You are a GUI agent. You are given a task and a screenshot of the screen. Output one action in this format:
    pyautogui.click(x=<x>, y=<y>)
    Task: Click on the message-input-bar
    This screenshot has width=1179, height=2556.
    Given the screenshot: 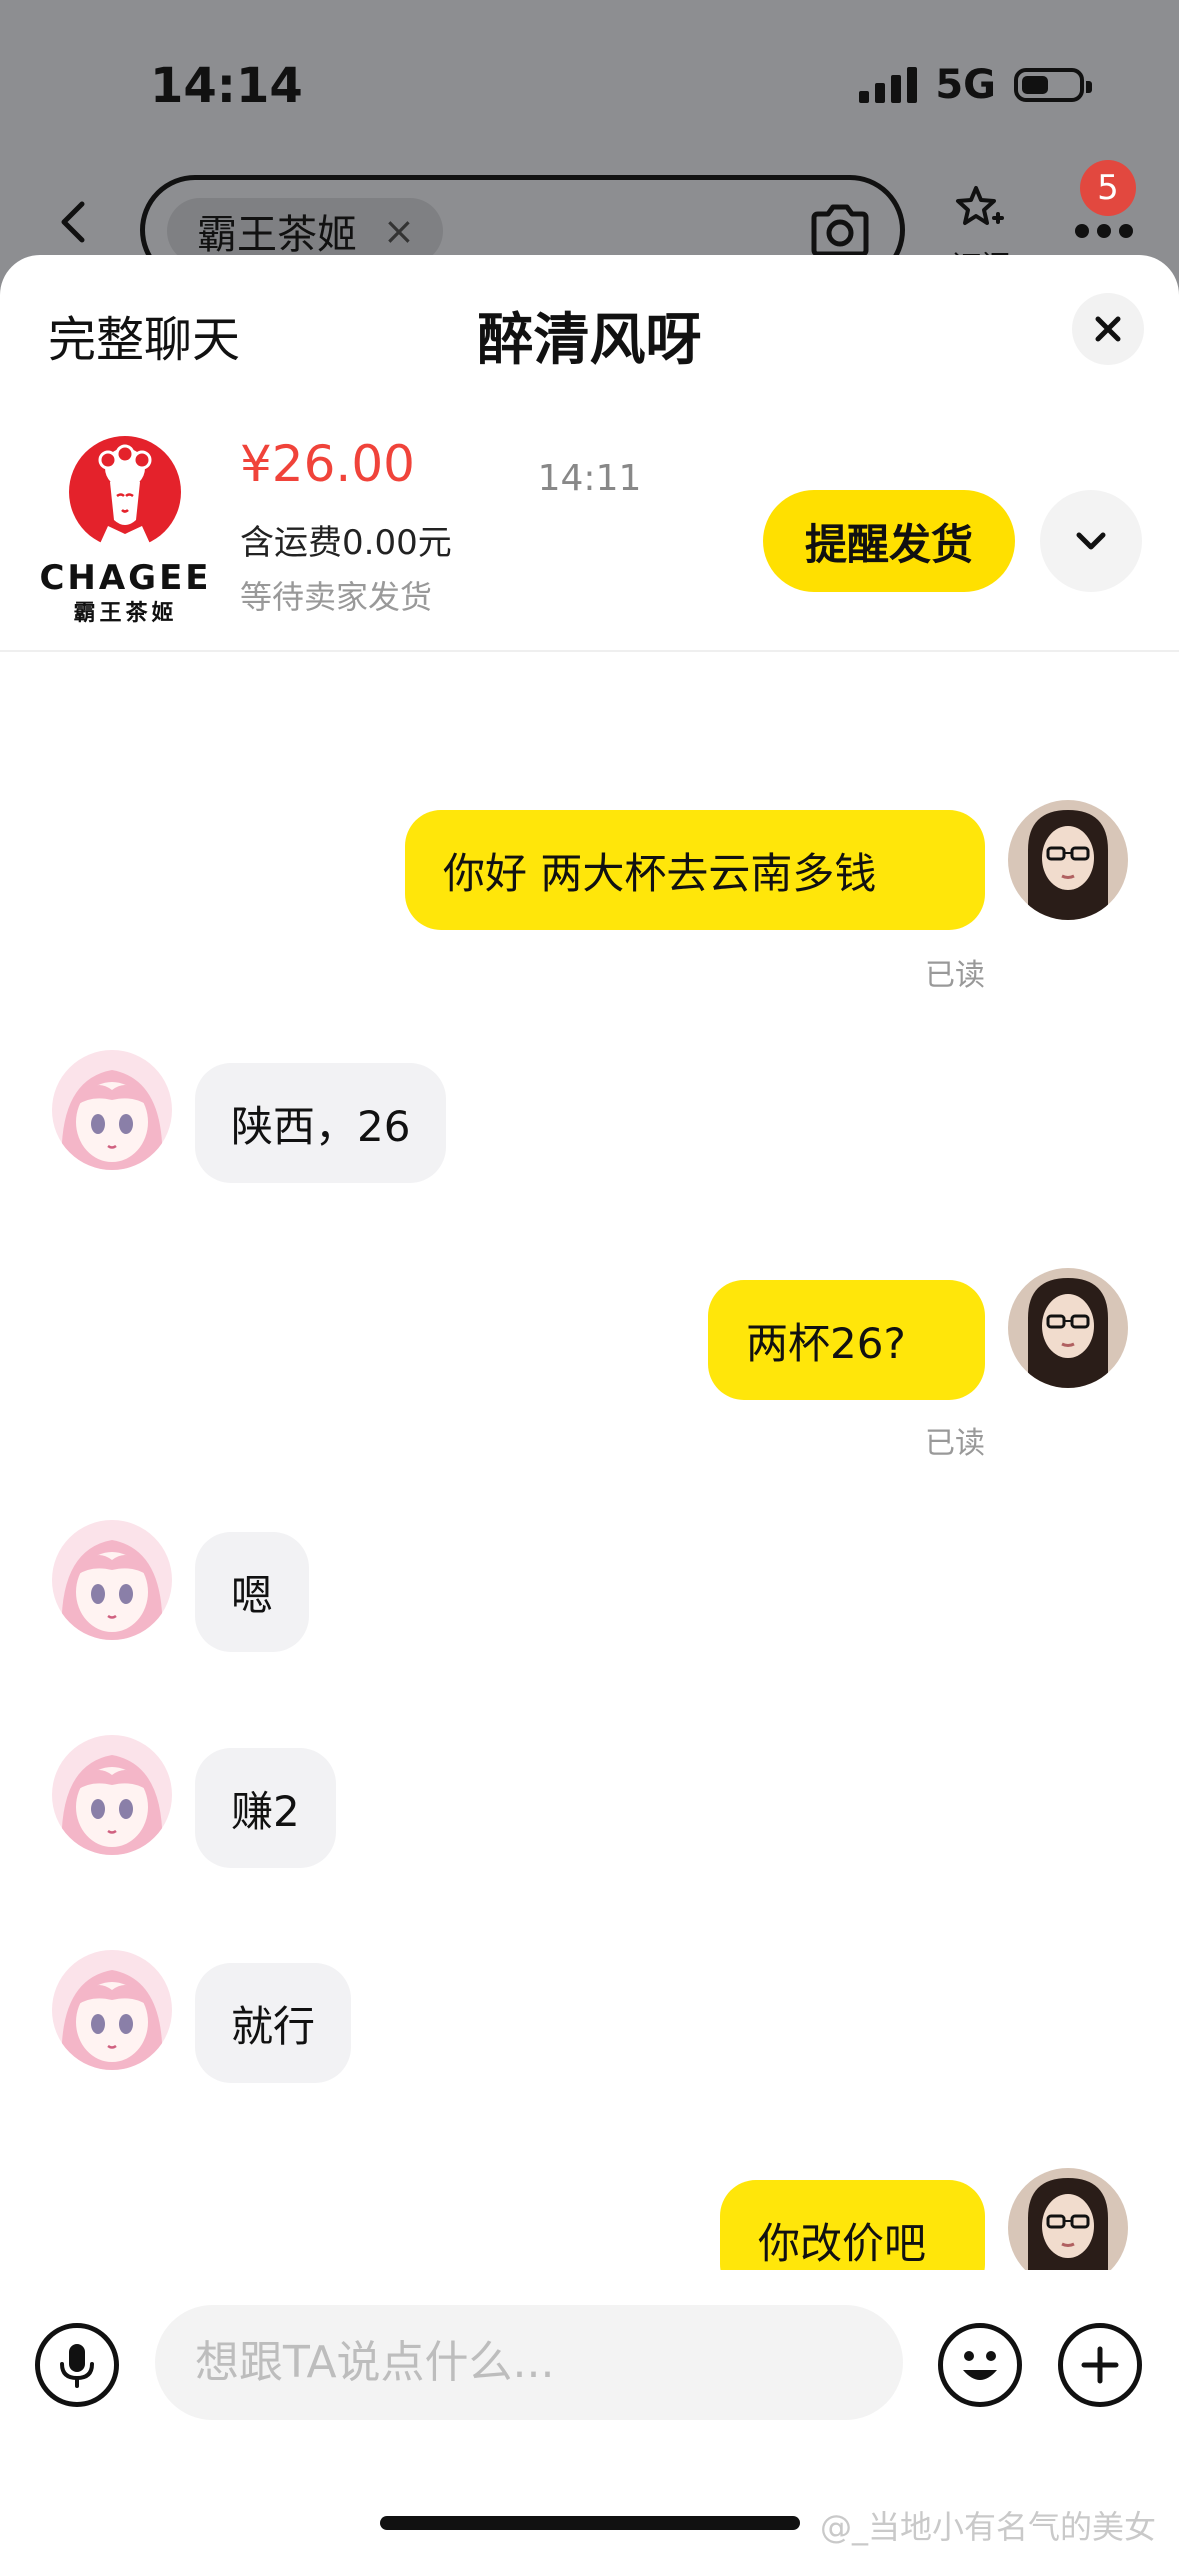 What is the action you would take?
    pyautogui.click(x=589, y=2365)
    